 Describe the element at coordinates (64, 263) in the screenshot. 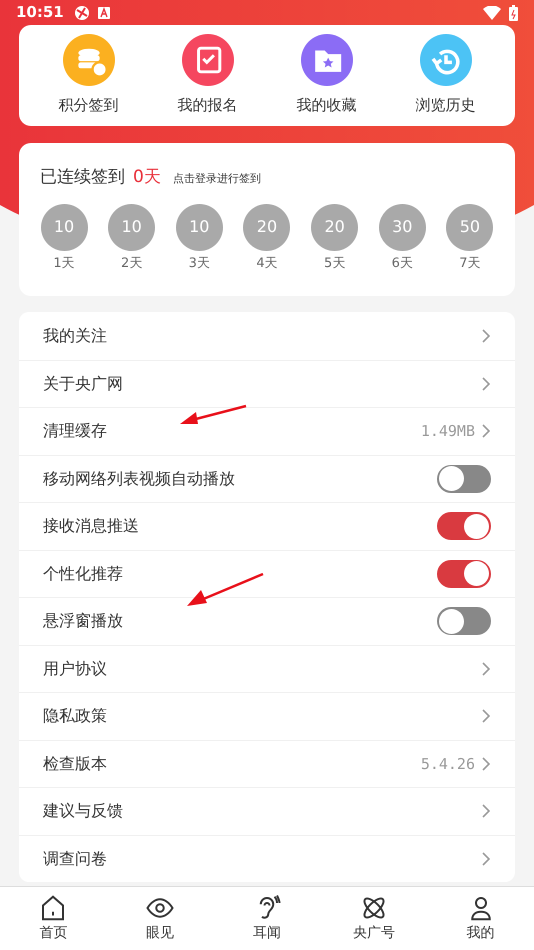

I see `reward-day: 1天` at that location.